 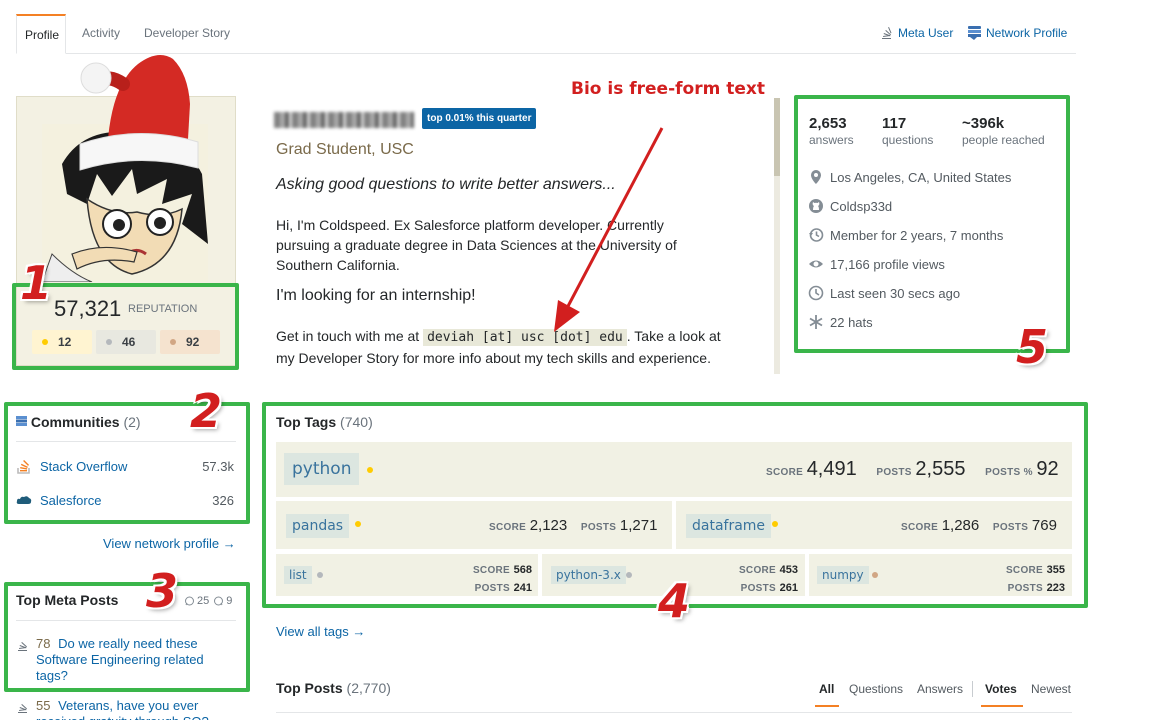 What do you see at coordinates (861, 206) in the screenshot?
I see `github-username: Coldsp33d` at bounding box center [861, 206].